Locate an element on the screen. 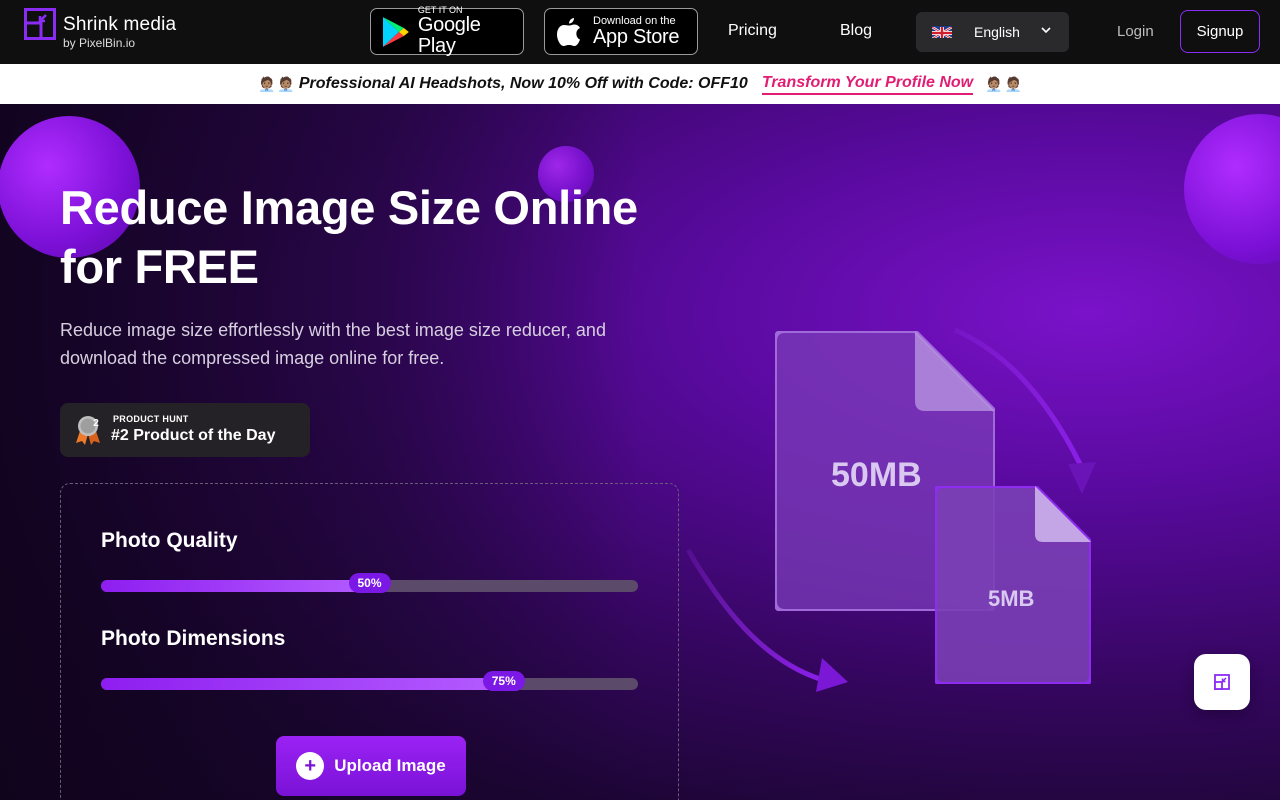 This screenshot has height=800, width=1280. shrink-icon is located at coordinates (1222, 682).